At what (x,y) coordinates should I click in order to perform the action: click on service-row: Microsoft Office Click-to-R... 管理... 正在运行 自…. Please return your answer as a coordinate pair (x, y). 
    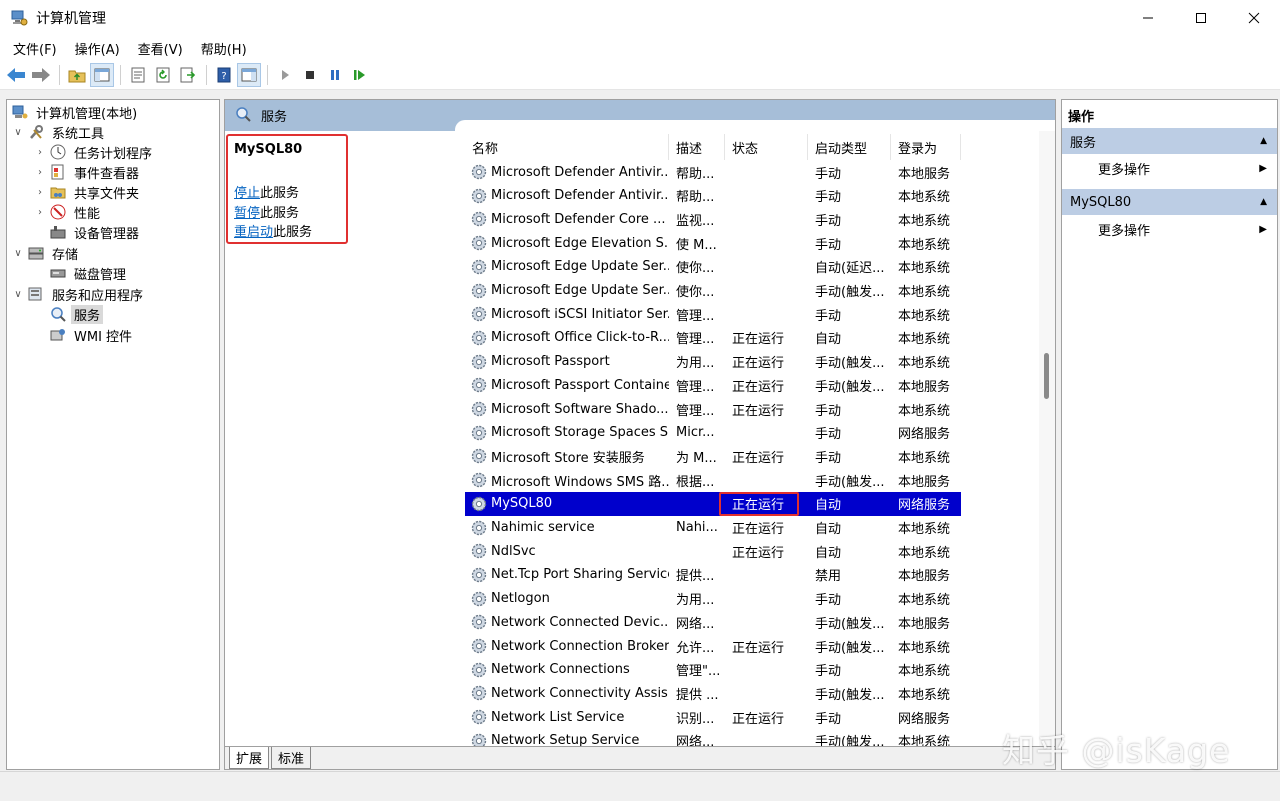
    Looking at the image, I should click on (713, 338).